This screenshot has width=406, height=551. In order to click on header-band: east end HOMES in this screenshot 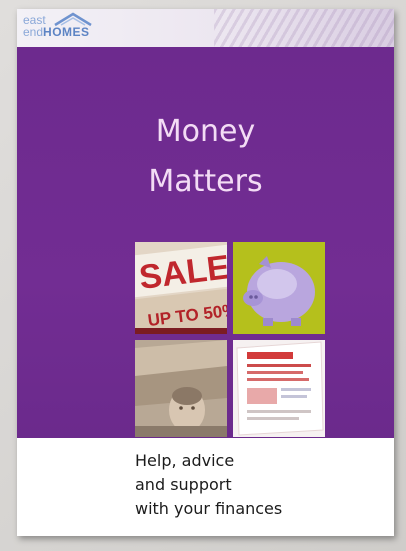, I will do `click(205, 28)`.